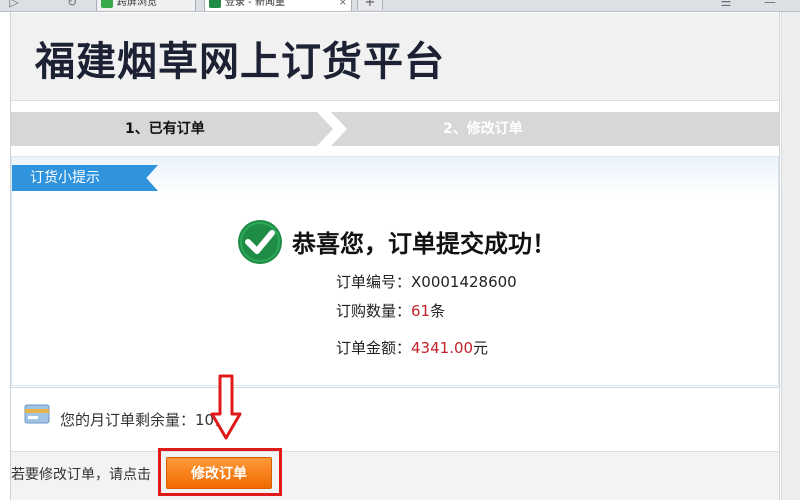 This screenshot has width=800, height=500. Describe the element at coordinates (374, 311) in the screenshot. I see `quantity-label: 订购数量：` at that location.